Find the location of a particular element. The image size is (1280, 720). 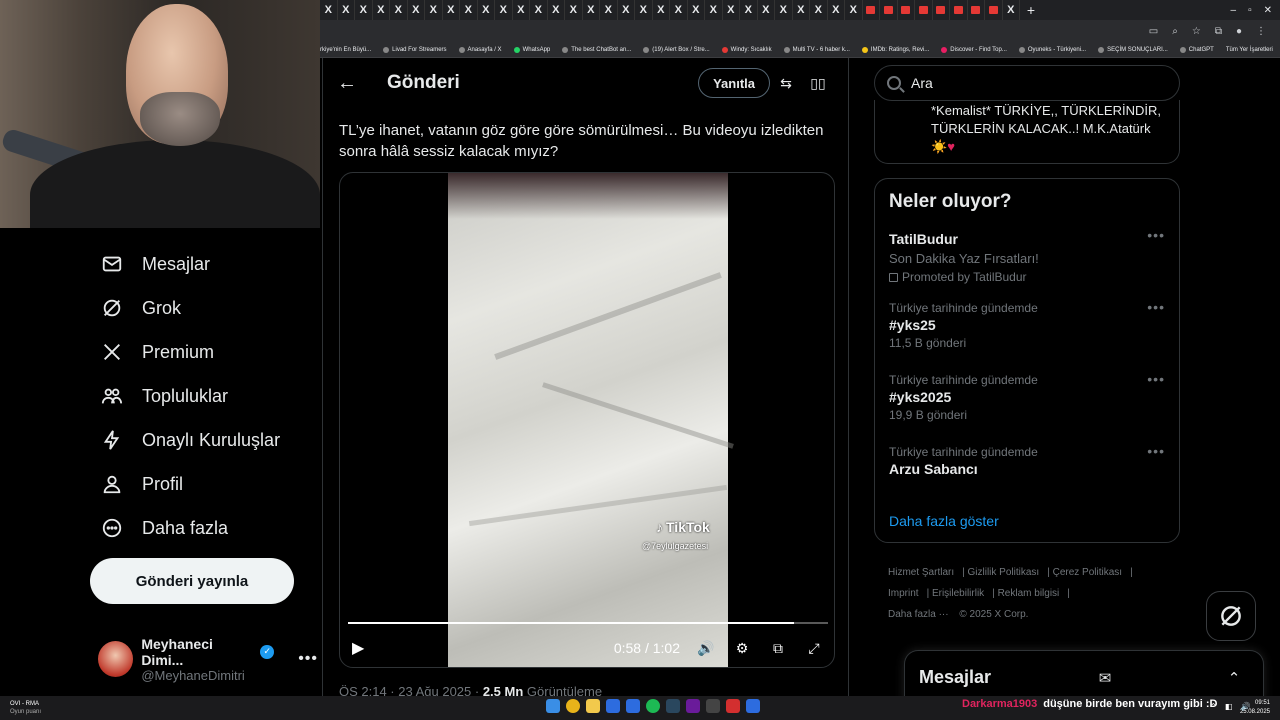

footer-link: Çerez Politikası is located at coordinates (1087, 572).